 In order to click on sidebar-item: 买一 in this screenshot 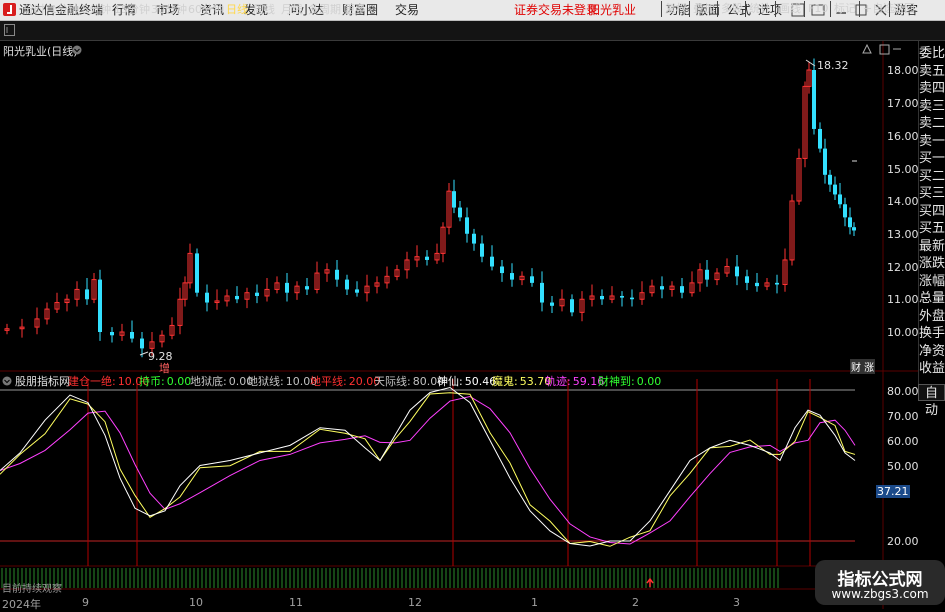, I will do `click(932, 158)`.